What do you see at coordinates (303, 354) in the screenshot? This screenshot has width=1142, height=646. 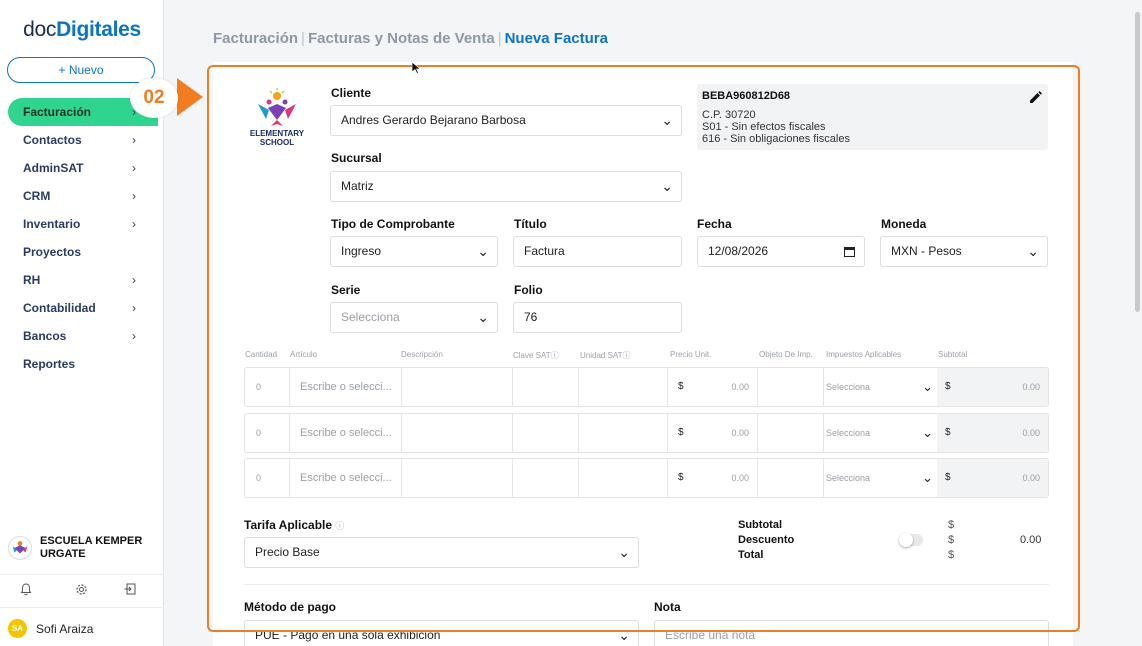 I see `column-header-art-culo: Artículo` at bounding box center [303, 354].